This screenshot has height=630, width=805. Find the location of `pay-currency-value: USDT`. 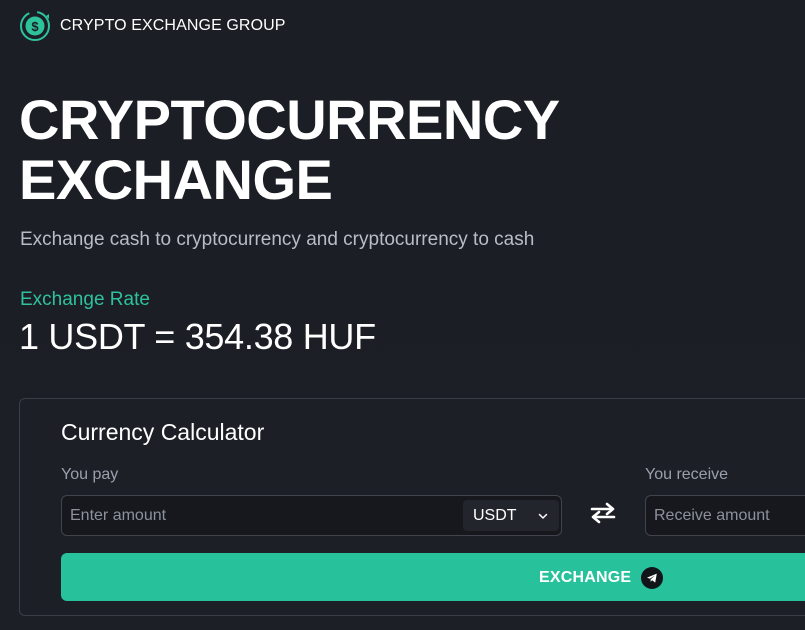

pay-currency-value: USDT is located at coordinates (495, 515).